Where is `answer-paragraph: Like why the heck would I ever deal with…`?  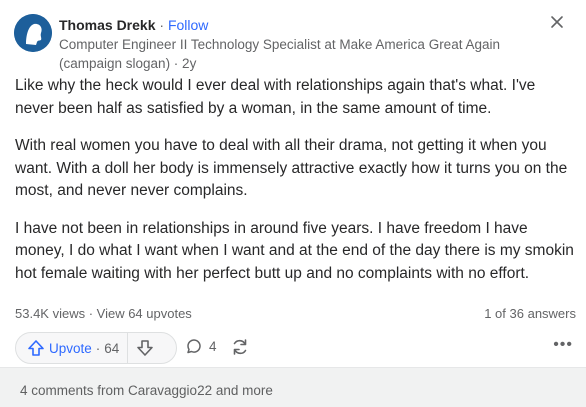 answer-paragraph: Like why the heck would I ever deal with… is located at coordinates (275, 97).